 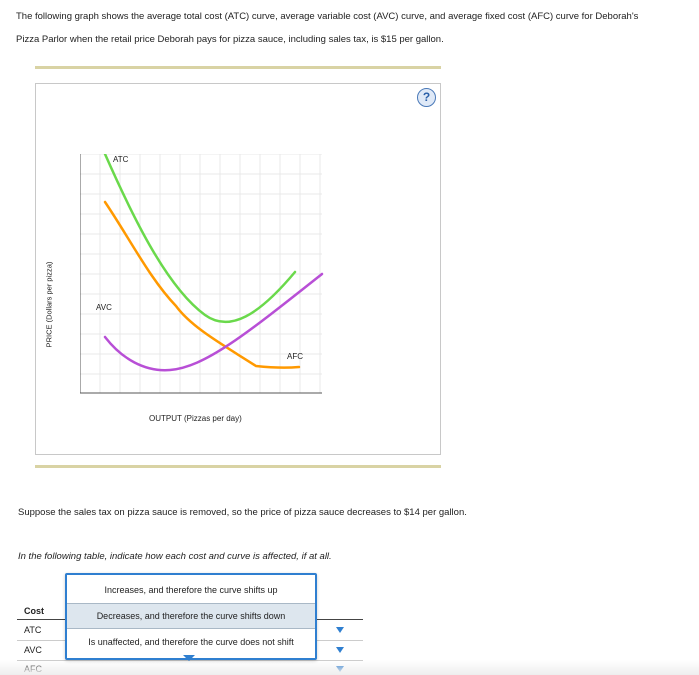 What do you see at coordinates (340, 669) in the screenshot?
I see `dropdown-arrow-afc` at bounding box center [340, 669].